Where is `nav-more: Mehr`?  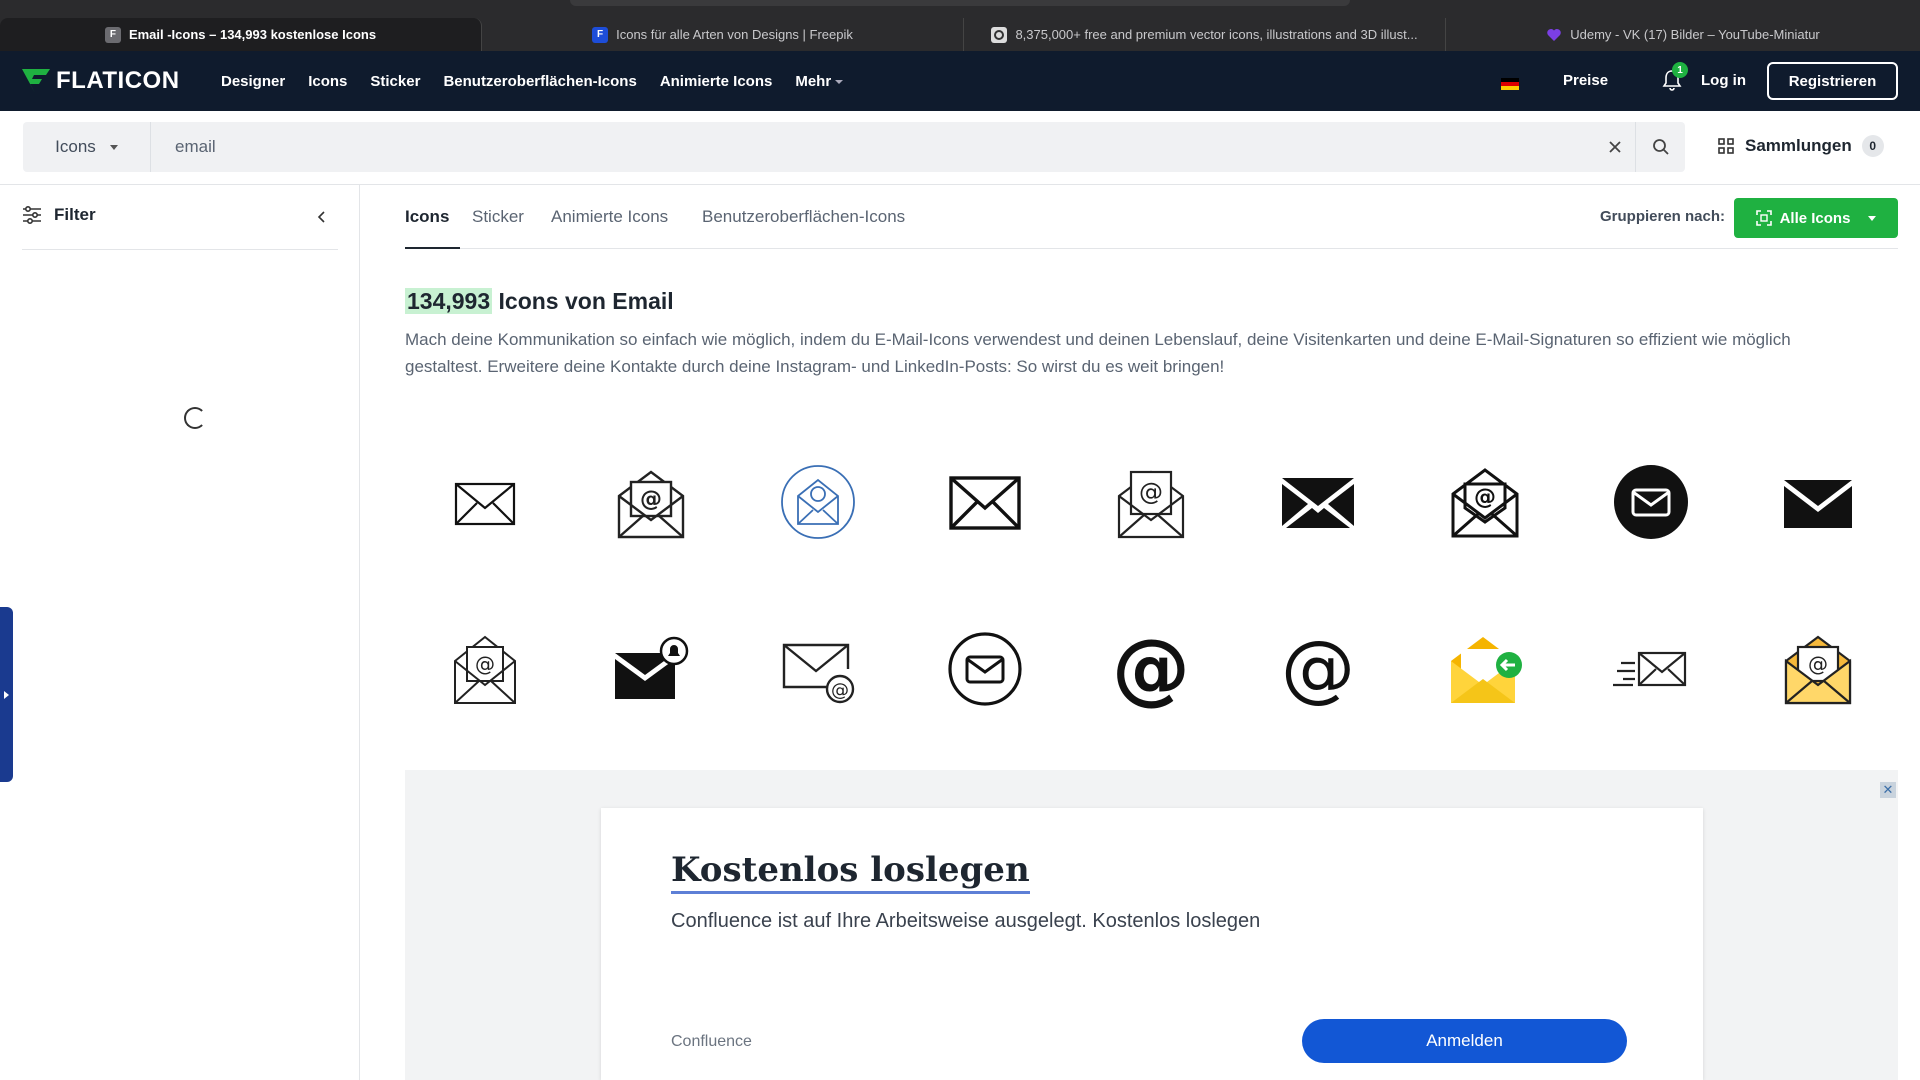 nav-more: Mehr is located at coordinates (819, 81).